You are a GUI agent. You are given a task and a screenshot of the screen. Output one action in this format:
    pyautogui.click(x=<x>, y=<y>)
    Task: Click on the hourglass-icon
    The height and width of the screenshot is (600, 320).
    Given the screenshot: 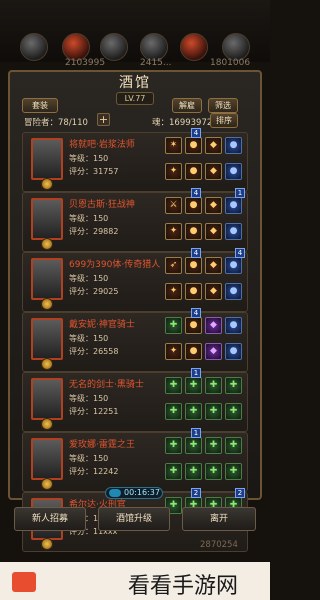 What is the action you would take?
    pyautogui.click(x=115, y=493)
    